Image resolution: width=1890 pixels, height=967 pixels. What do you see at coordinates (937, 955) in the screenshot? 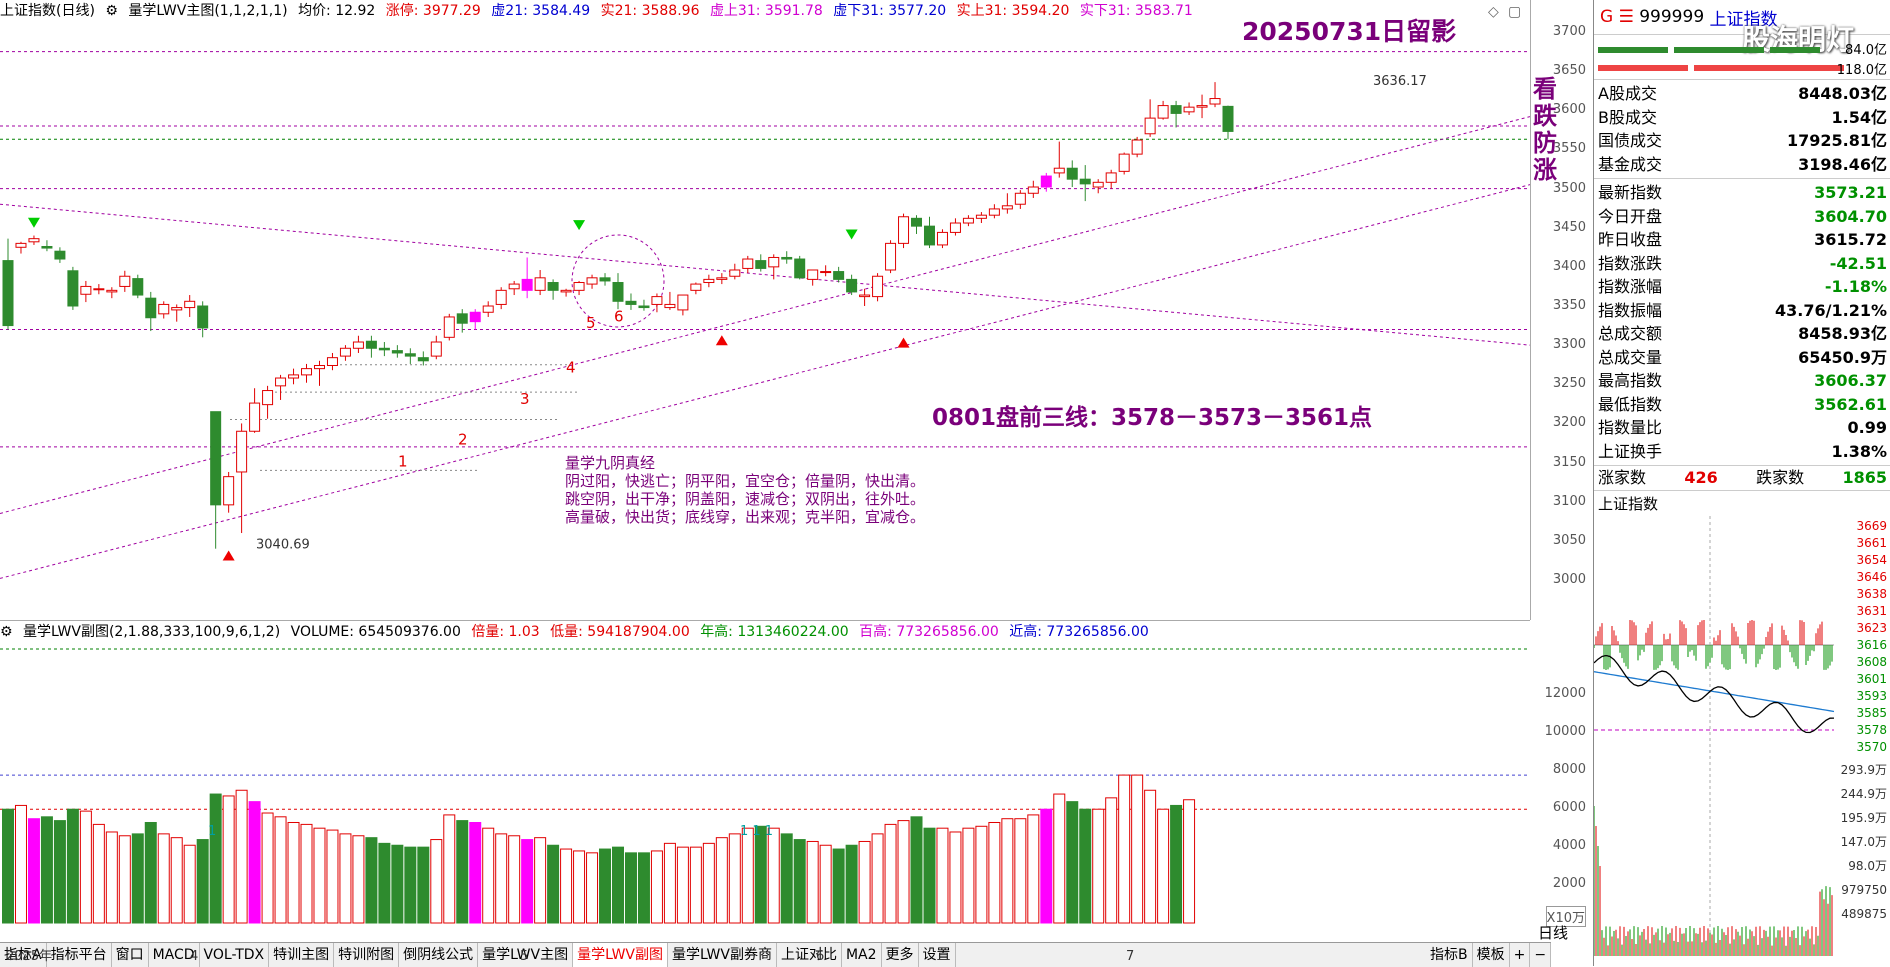
I see `indicator-tab: 设置` at bounding box center [937, 955].